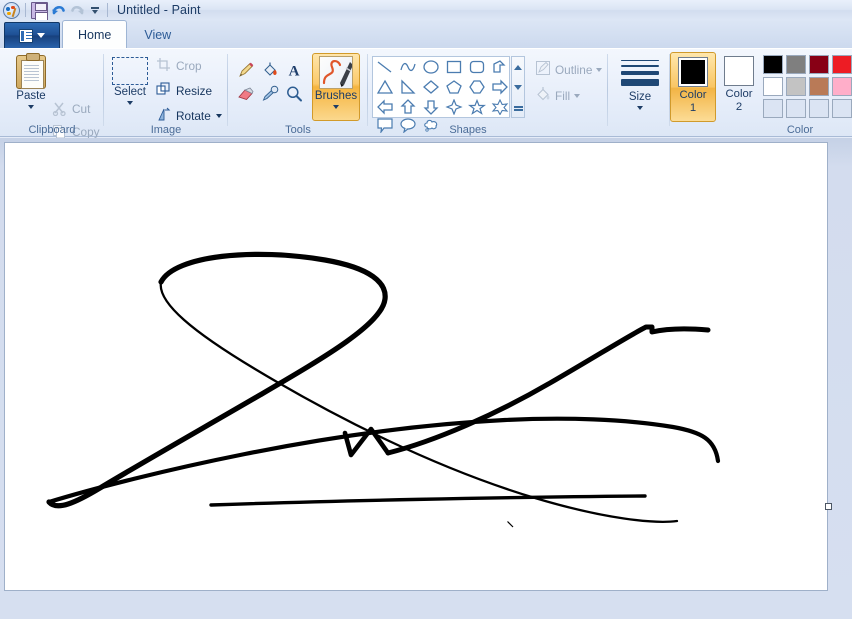 This screenshot has width=852, height=619. I want to click on color2-label: Color, so click(739, 94).